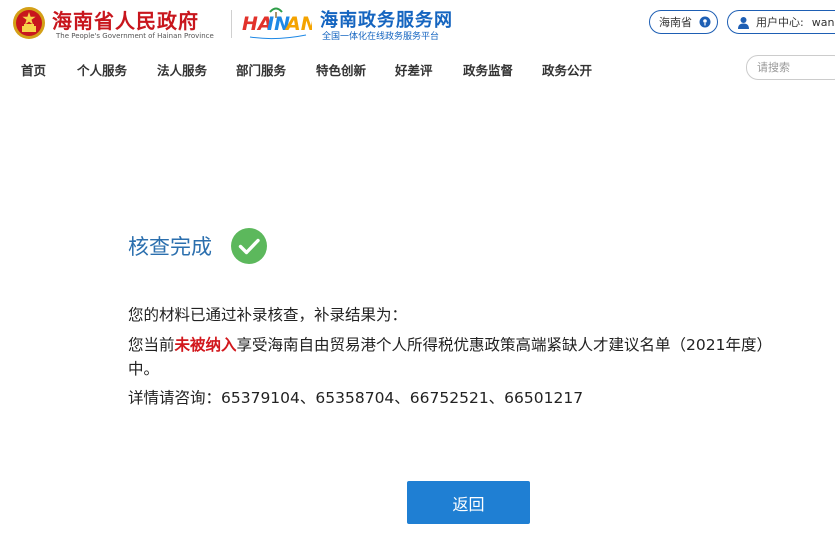 The height and width of the screenshot is (536, 835). What do you see at coordinates (298, 24) in the screenshot?
I see `svg-text: AN` at bounding box center [298, 24].